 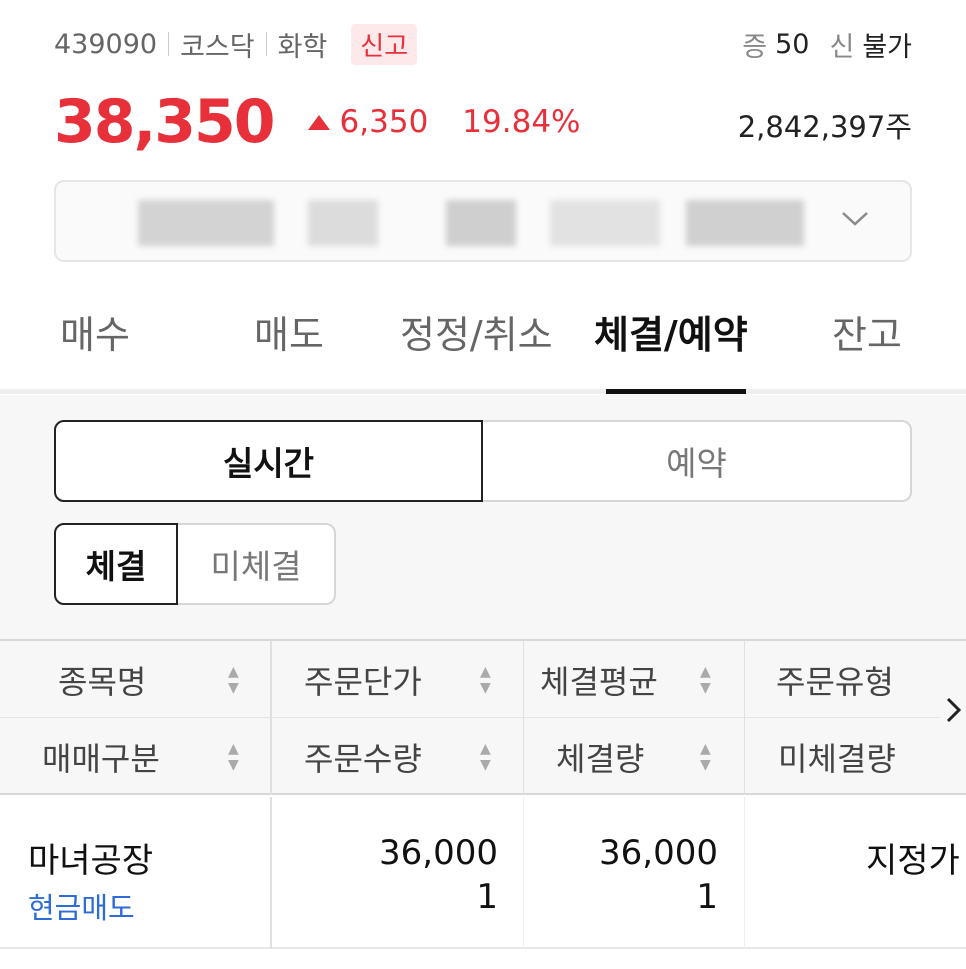 I want to click on col-stock-name: 종목명, so click(x=102, y=679).